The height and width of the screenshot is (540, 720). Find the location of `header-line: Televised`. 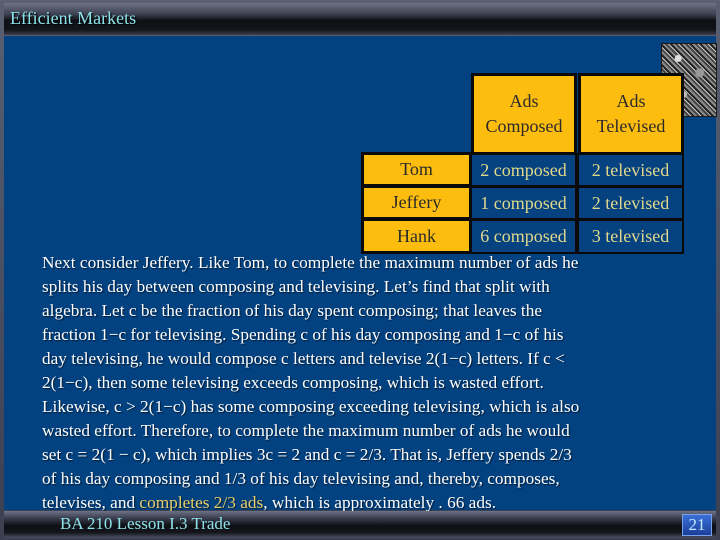

header-line: Televised is located at coordinates (631, 126).